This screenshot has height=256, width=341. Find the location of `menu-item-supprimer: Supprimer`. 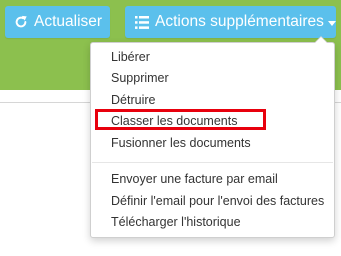

menu-item-supprimer: Supprimer is located at coordinates (140, 78).